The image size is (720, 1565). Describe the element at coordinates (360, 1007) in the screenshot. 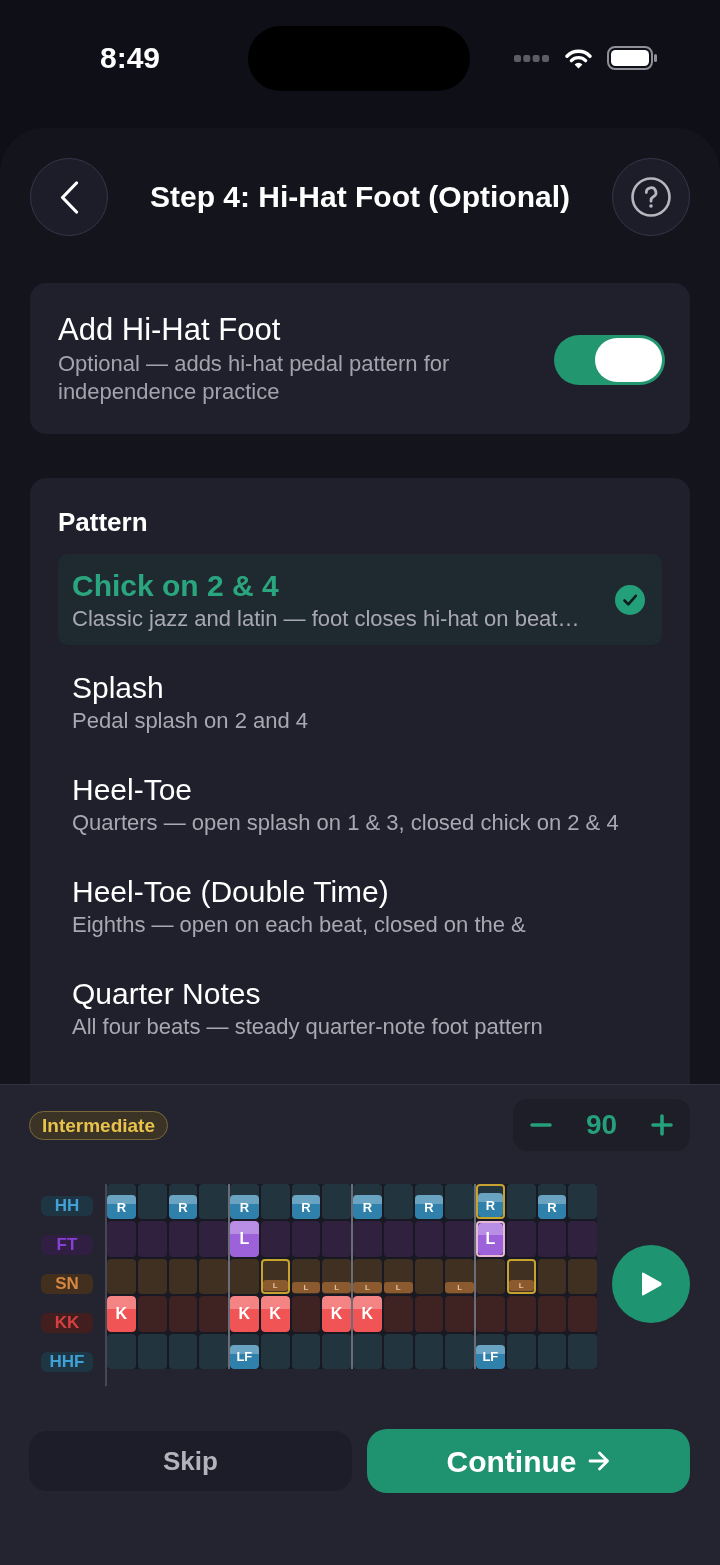

I see `pattern-option: Quarter Notes All four beats — steady quarter-note foot pattern` at that location.